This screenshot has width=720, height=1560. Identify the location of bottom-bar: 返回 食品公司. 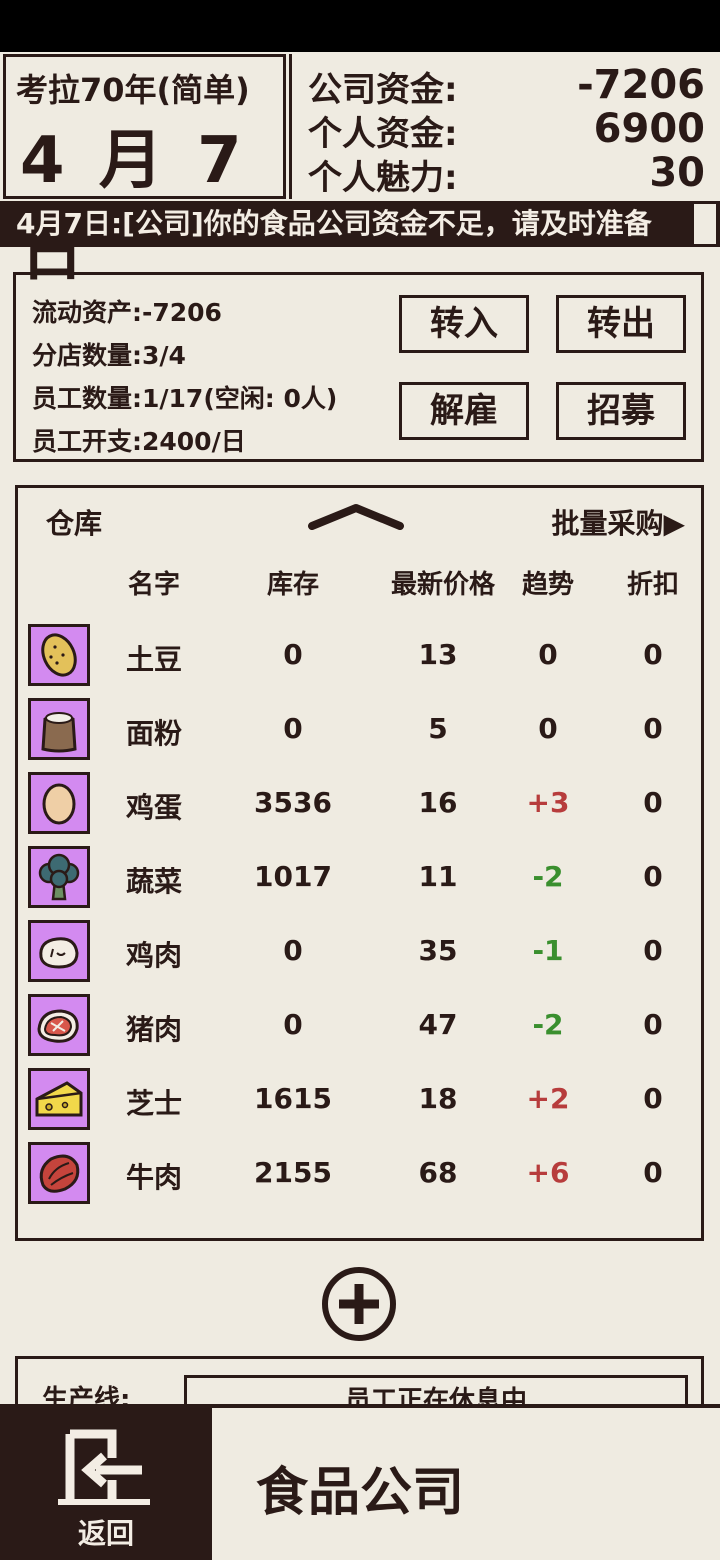
(360, 1482).